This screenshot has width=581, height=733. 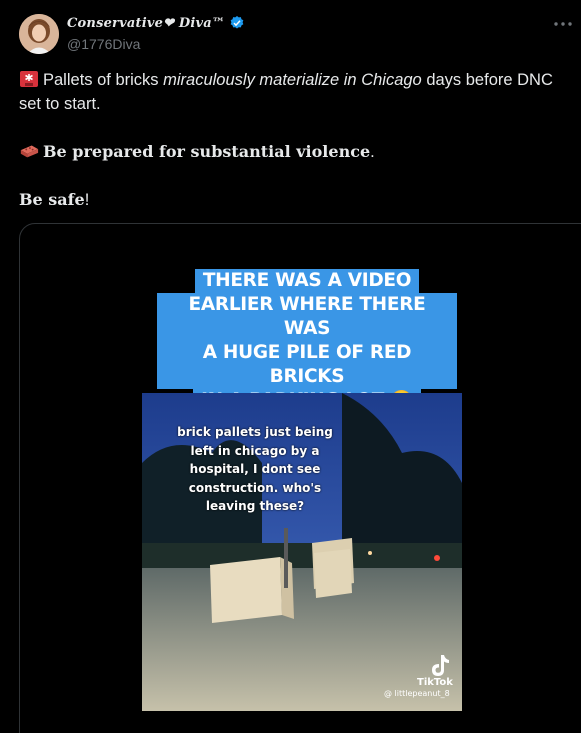 What do you see at coordinates (292, 80) in the screenshot?
I see `line1-italic: miraculously materialize in Chicago` at bounding box center [292, 80].